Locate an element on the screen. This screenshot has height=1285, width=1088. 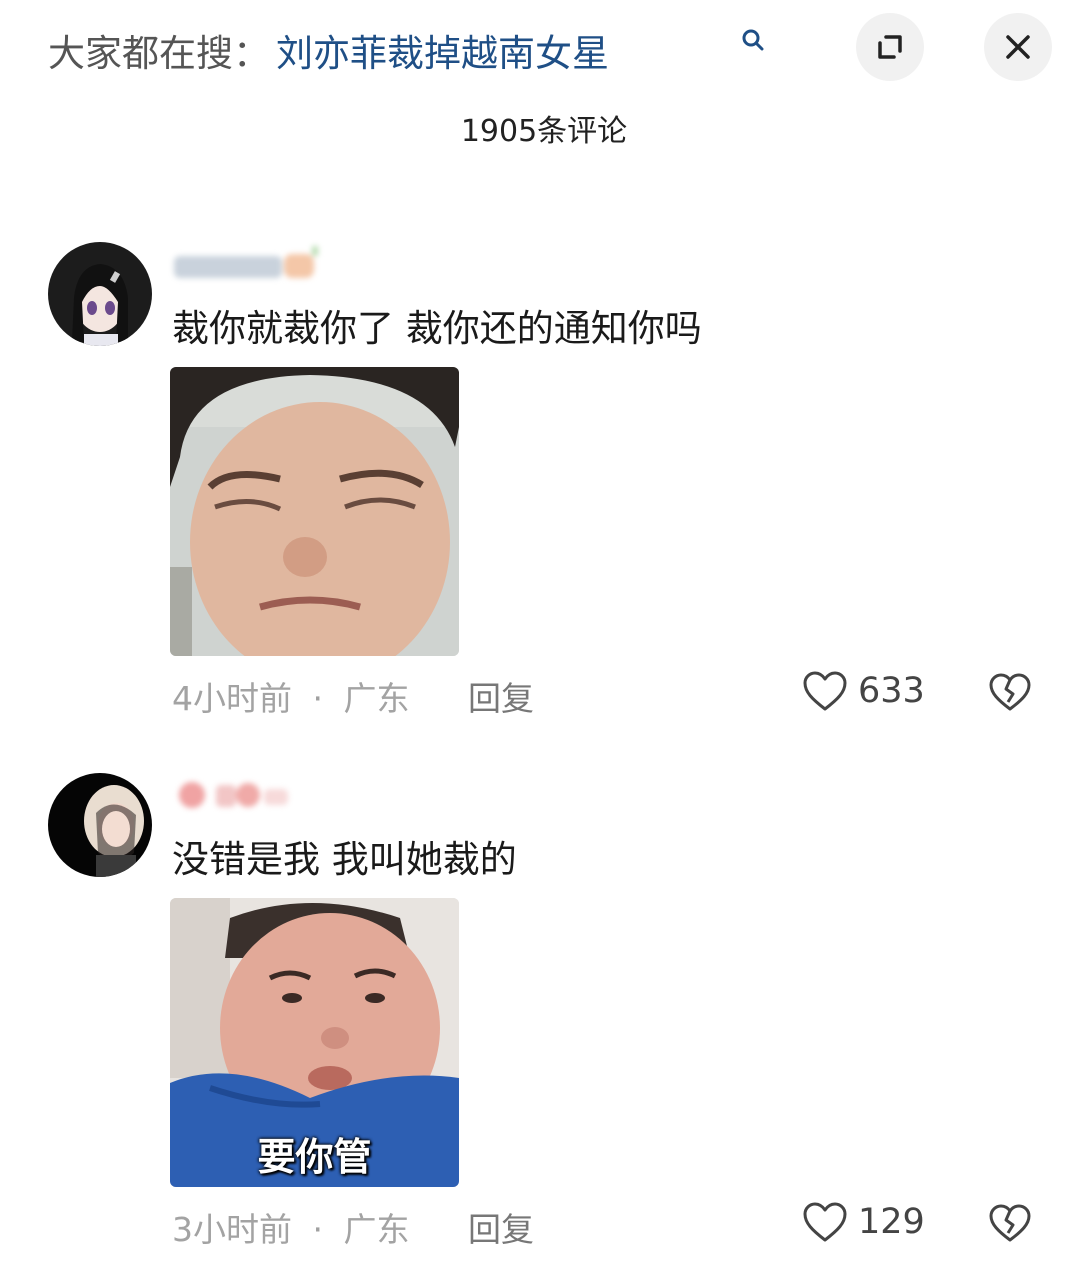
close-button is located at coordinates (1018, 47).